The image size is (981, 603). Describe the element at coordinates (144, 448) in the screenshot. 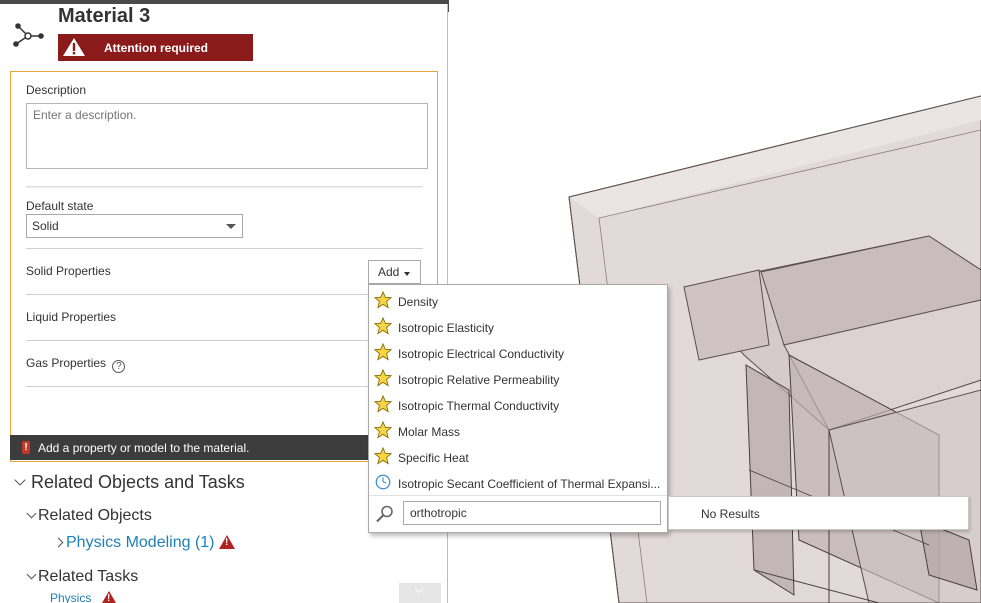

I see `hint-text: Add a property or model to the material.` at that location.